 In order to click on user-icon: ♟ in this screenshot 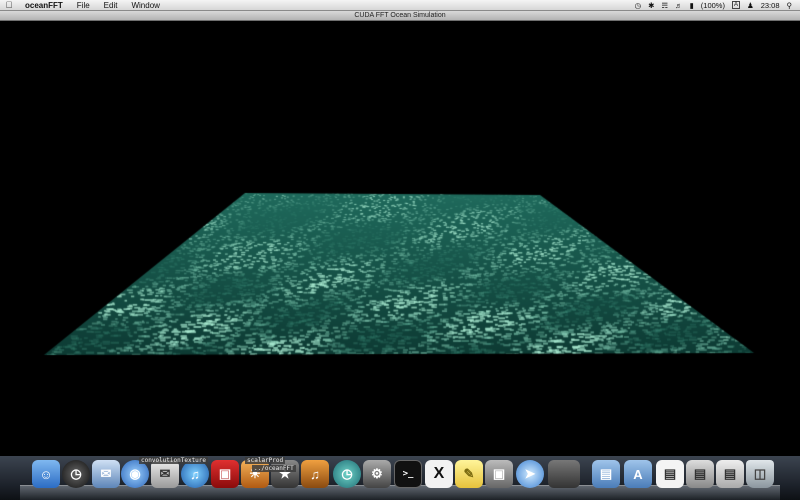, I will do `click(750, 5)`.